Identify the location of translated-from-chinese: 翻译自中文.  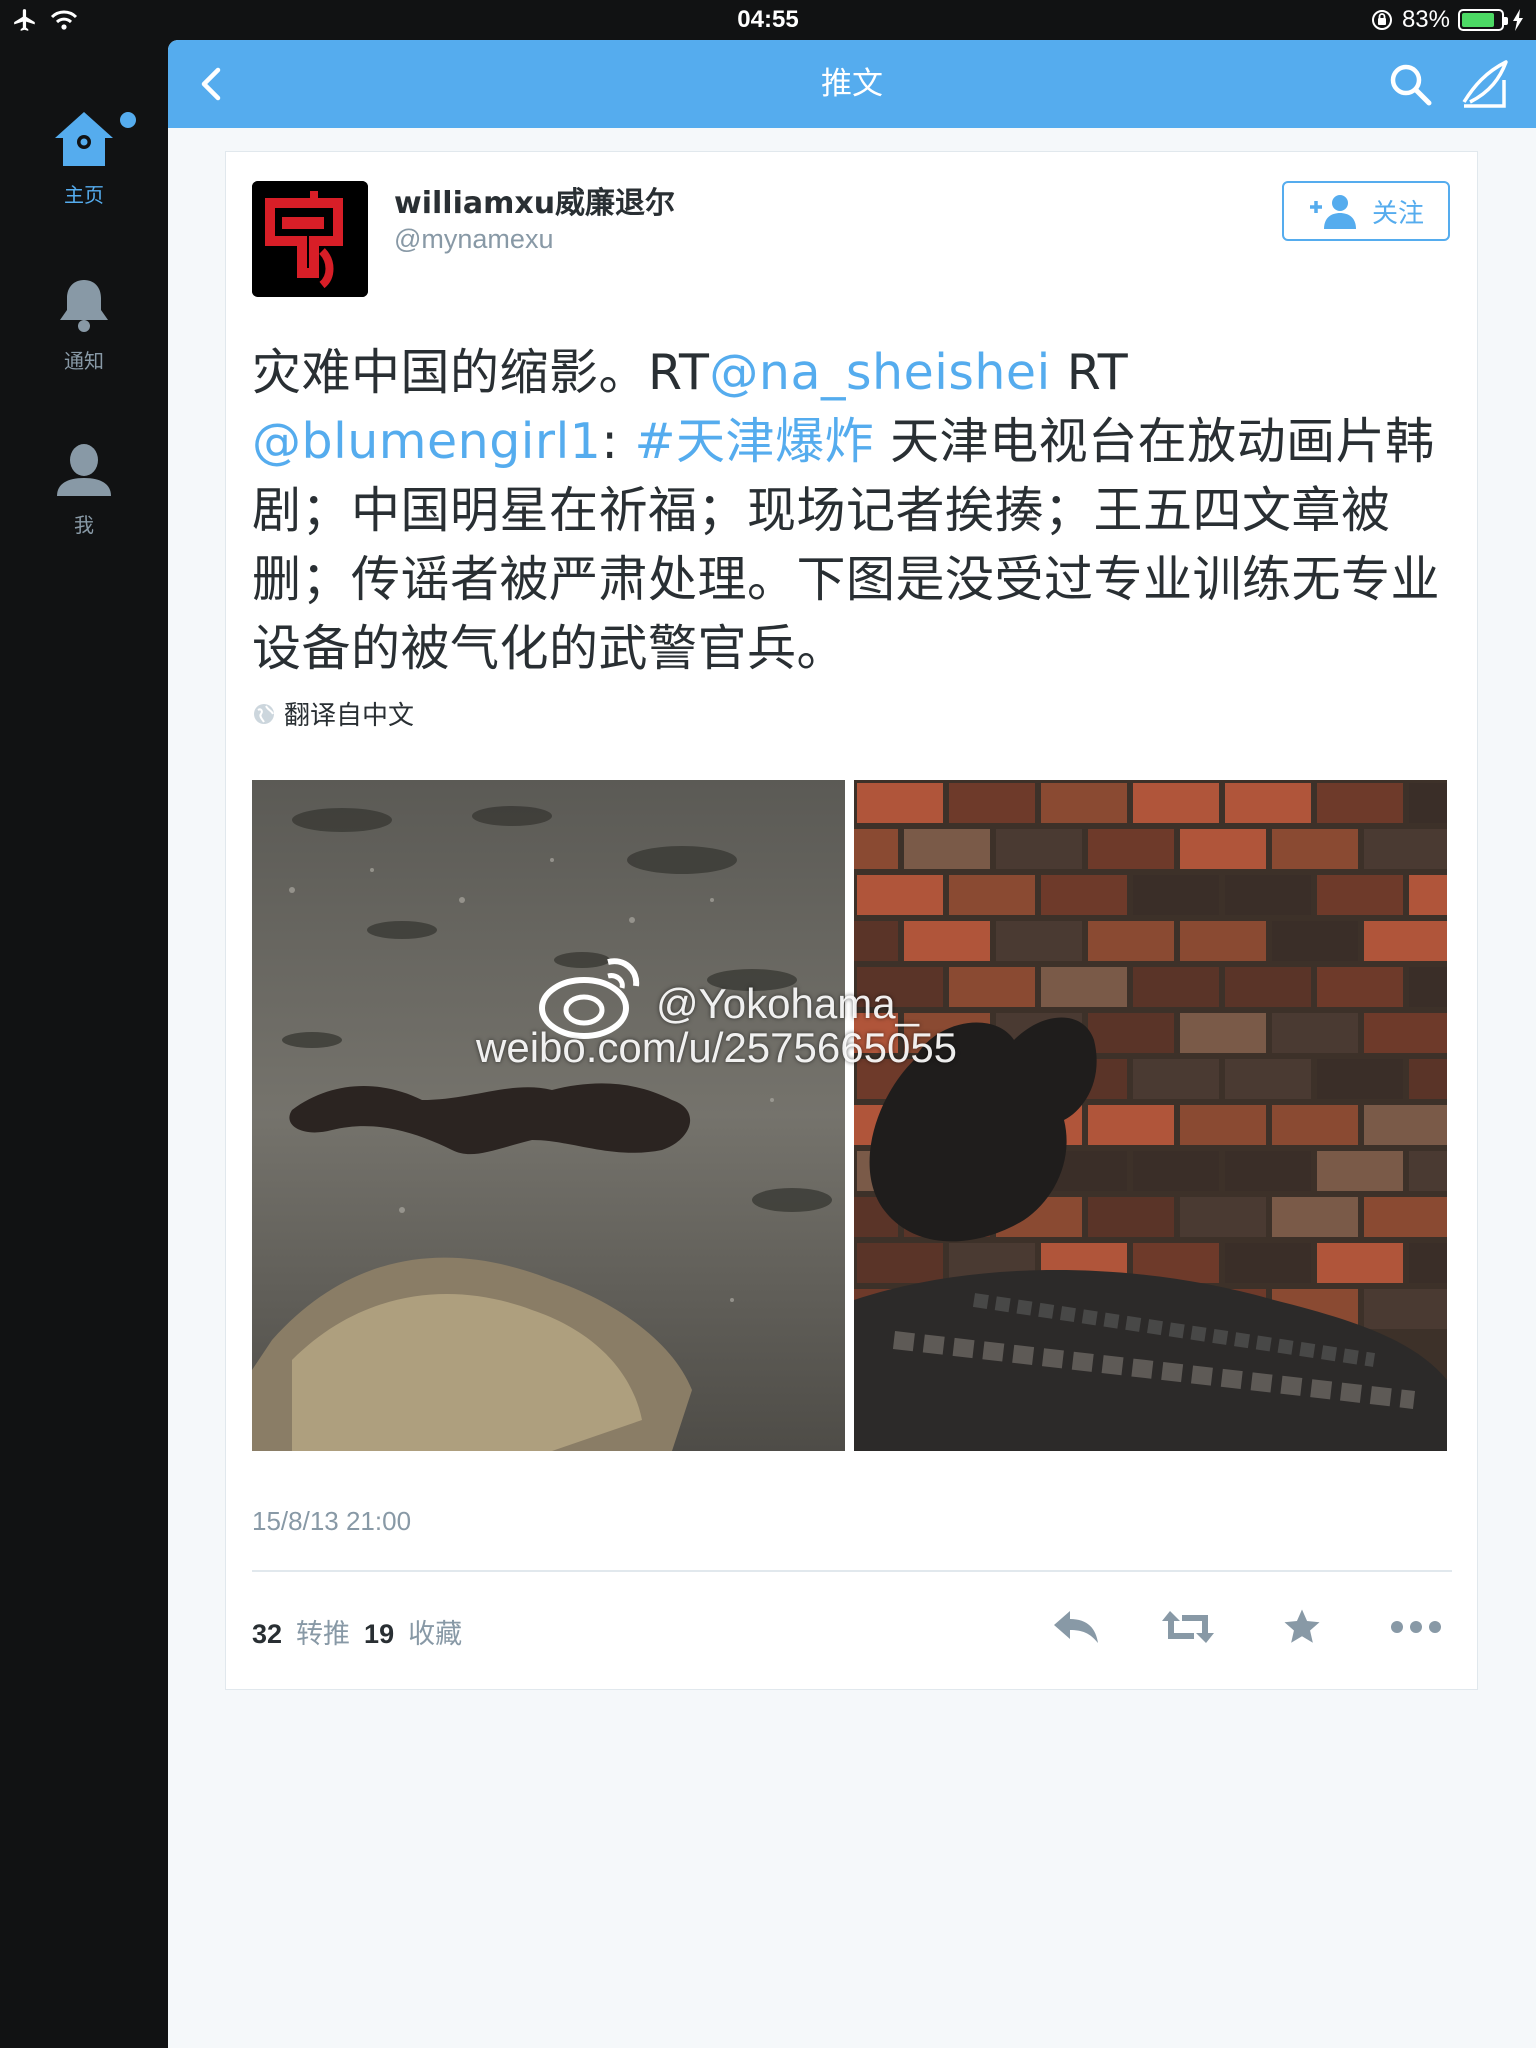
(333, 713).